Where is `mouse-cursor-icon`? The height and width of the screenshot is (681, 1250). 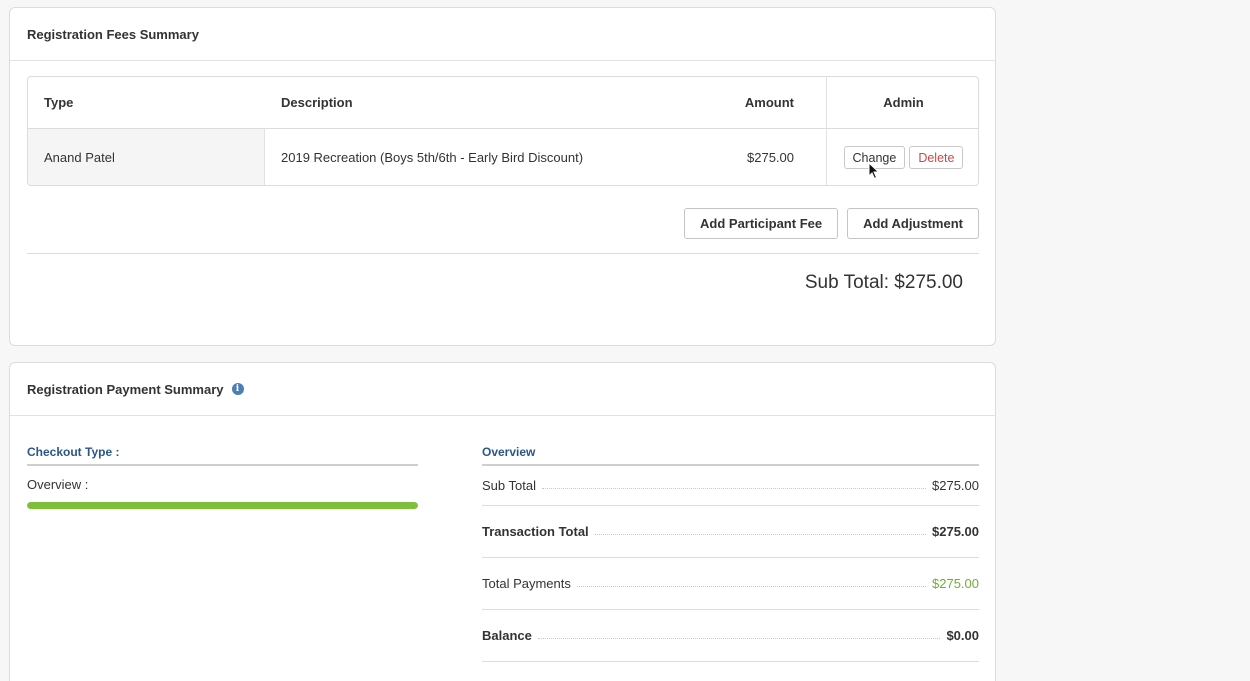
mouse-cursor-icon is located at coordinates (874, 171).